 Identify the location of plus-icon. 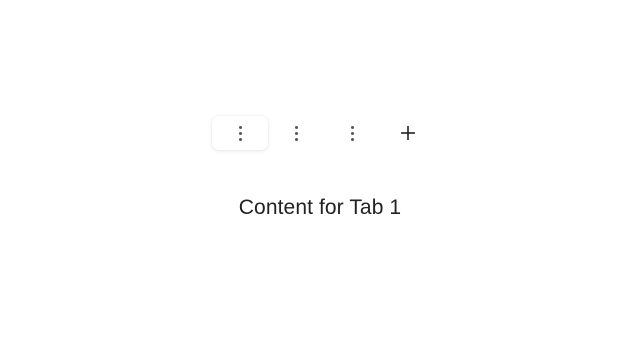
(408, 133).